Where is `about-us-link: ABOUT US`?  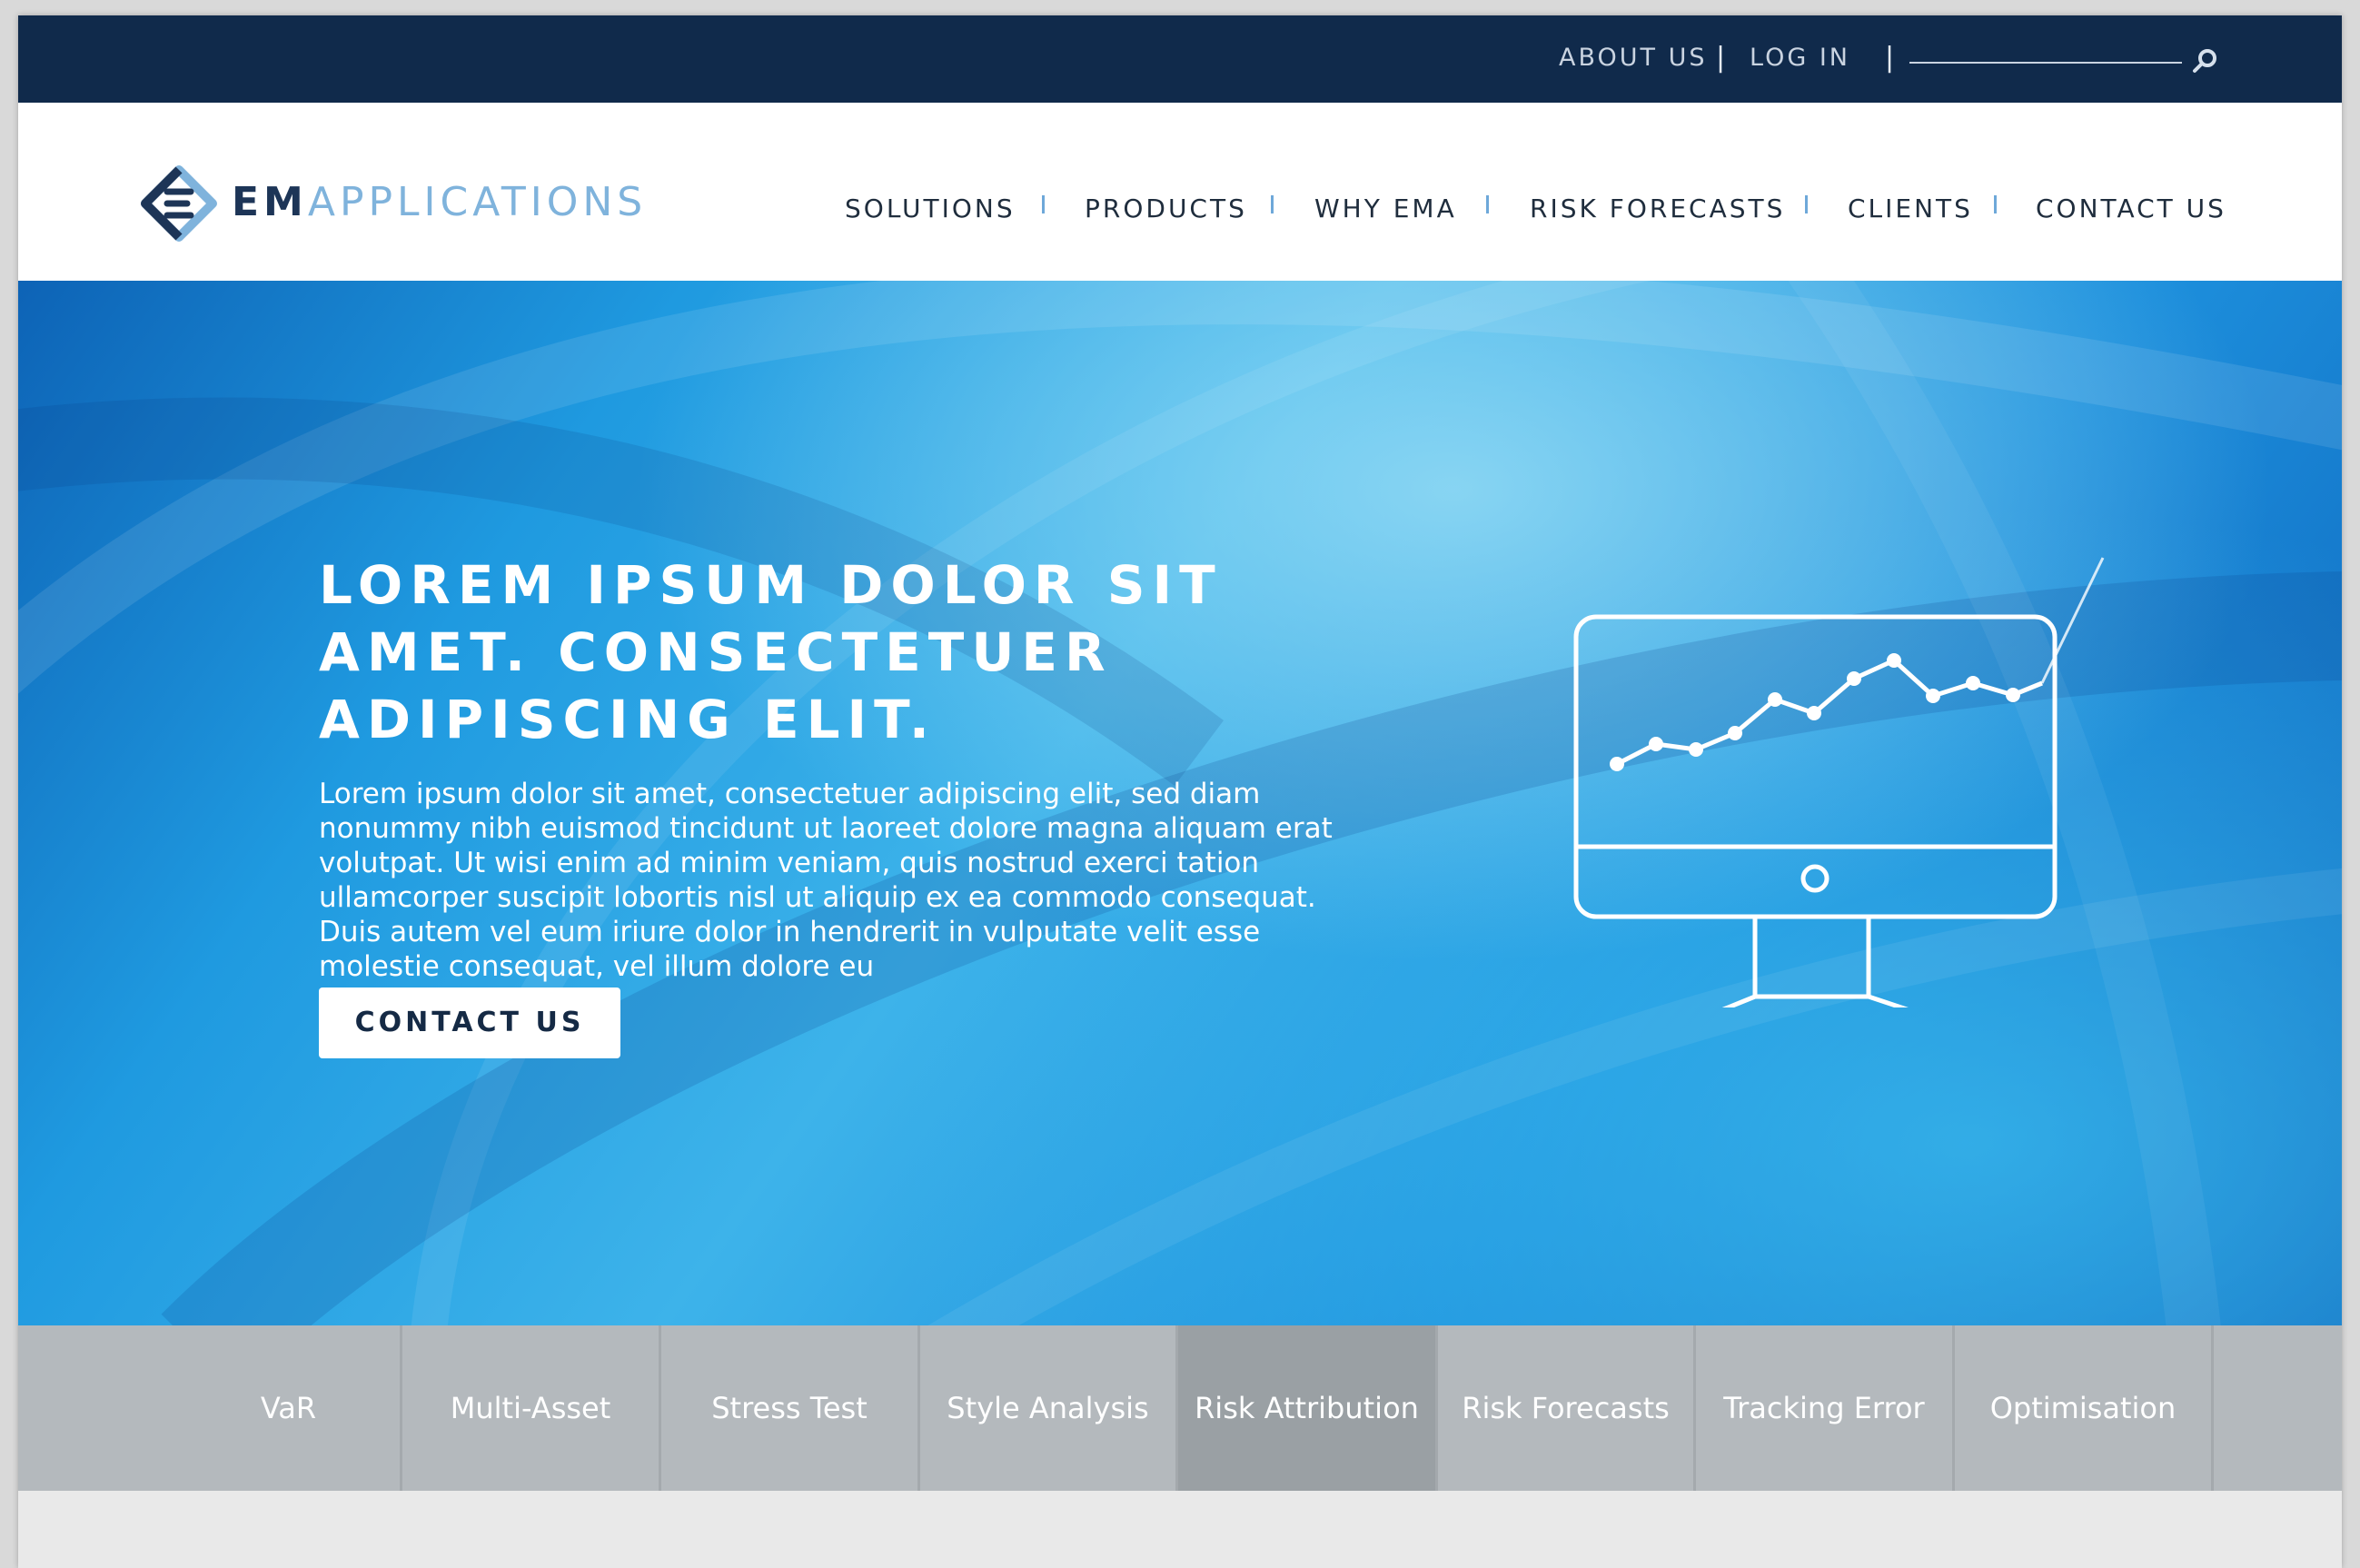
about-us-link: ABOUT US is located at coordinates (1633, 58).